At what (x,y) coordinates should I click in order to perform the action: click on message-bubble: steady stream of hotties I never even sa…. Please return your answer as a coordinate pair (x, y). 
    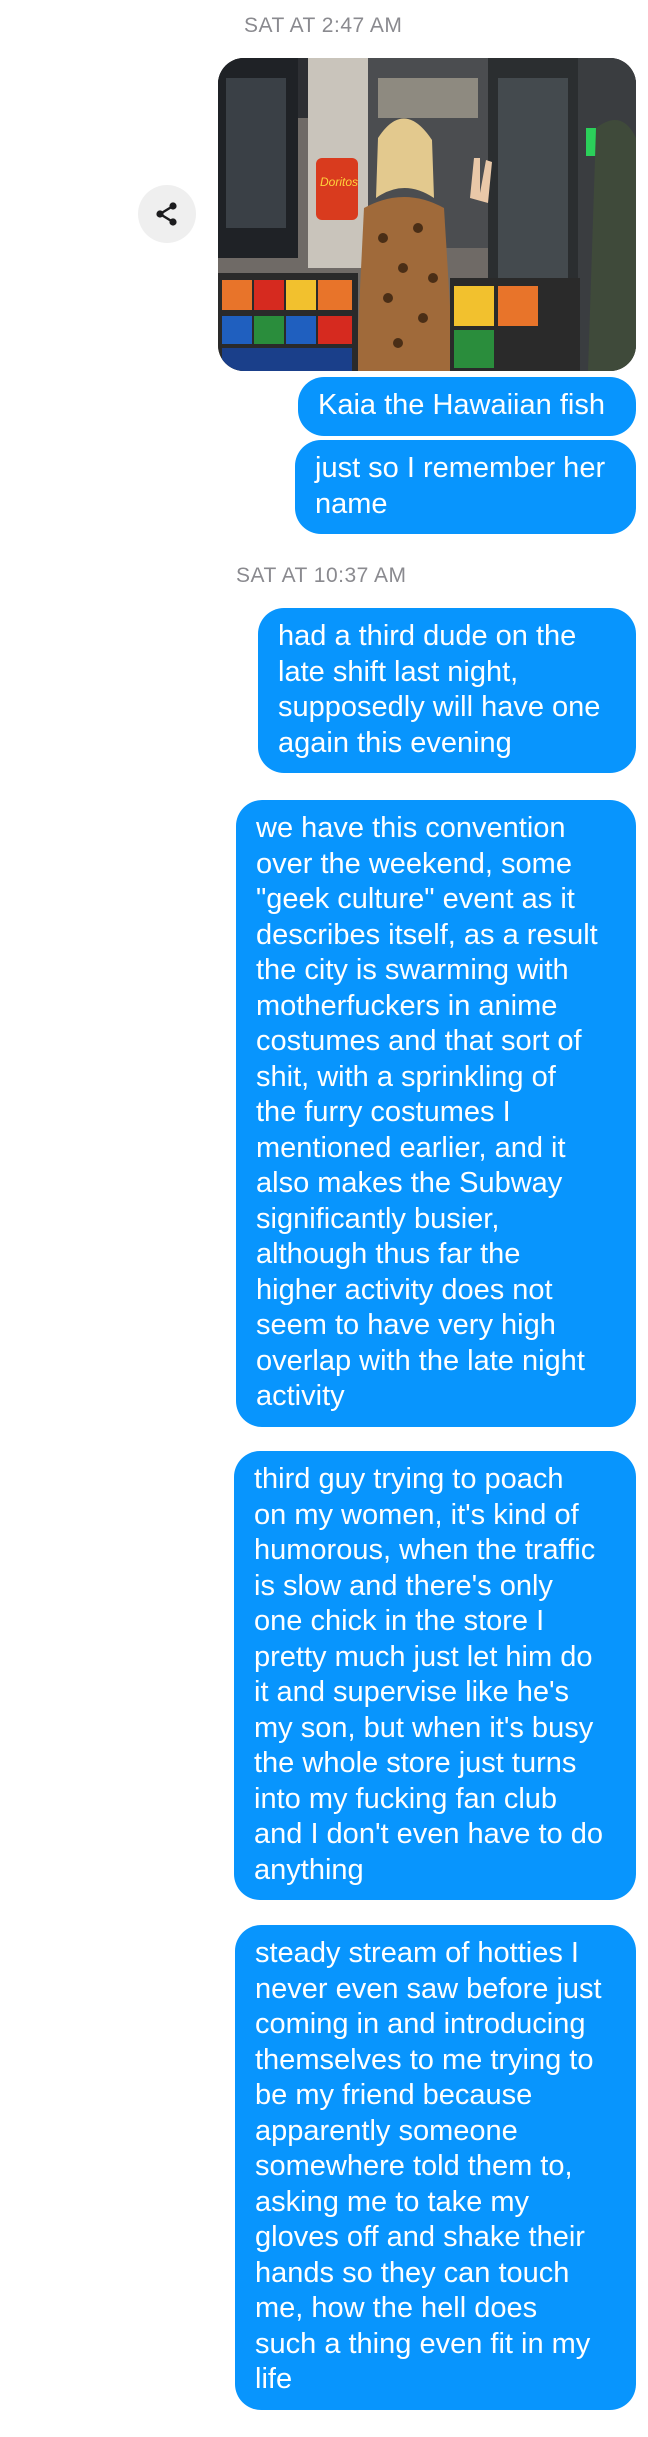
    Looking at the image, I should click on (435, 2167).